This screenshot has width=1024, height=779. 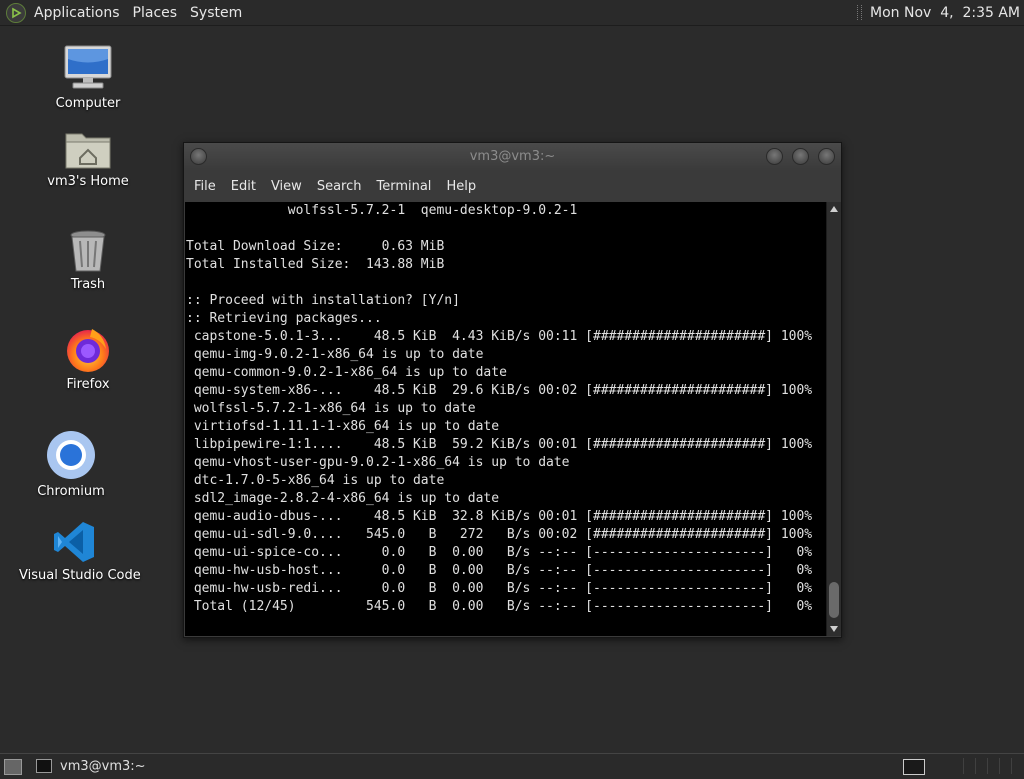 What do you see at coordinates (44, 766) in the screenshot?
I see `terminal-task-icon` at bounding box center [44, 766].